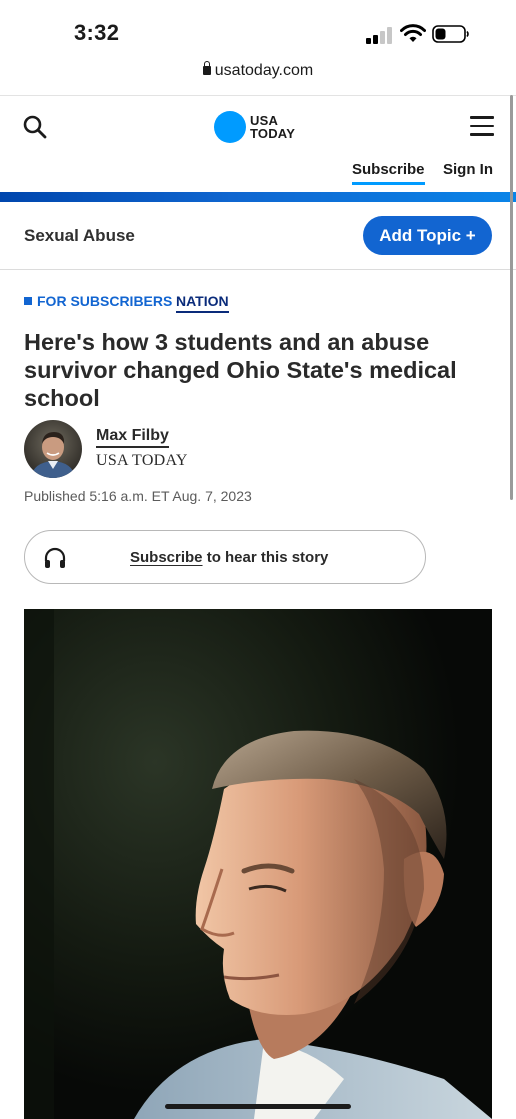 This screenshot has width=516, height=1119. I want to click on listen-prompt-rest: to hear this story, so click(265, 557).